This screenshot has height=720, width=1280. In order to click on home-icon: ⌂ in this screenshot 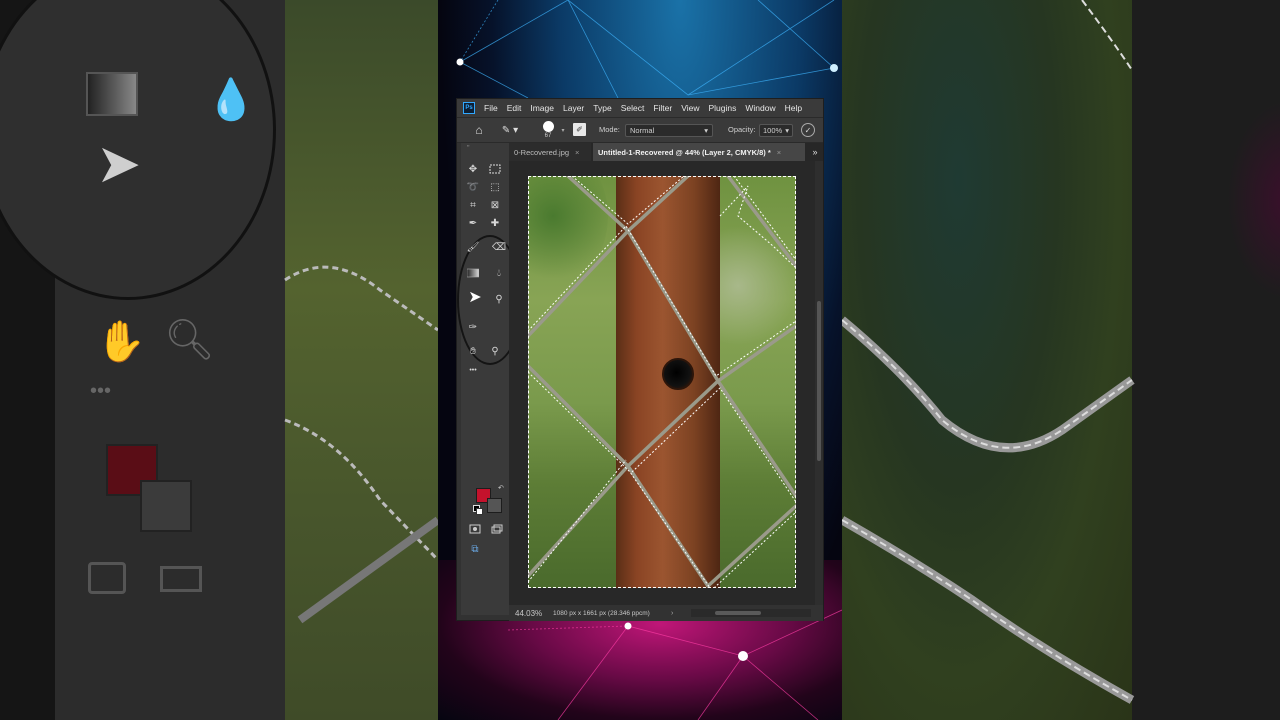, I will do `click(479, 130)`.